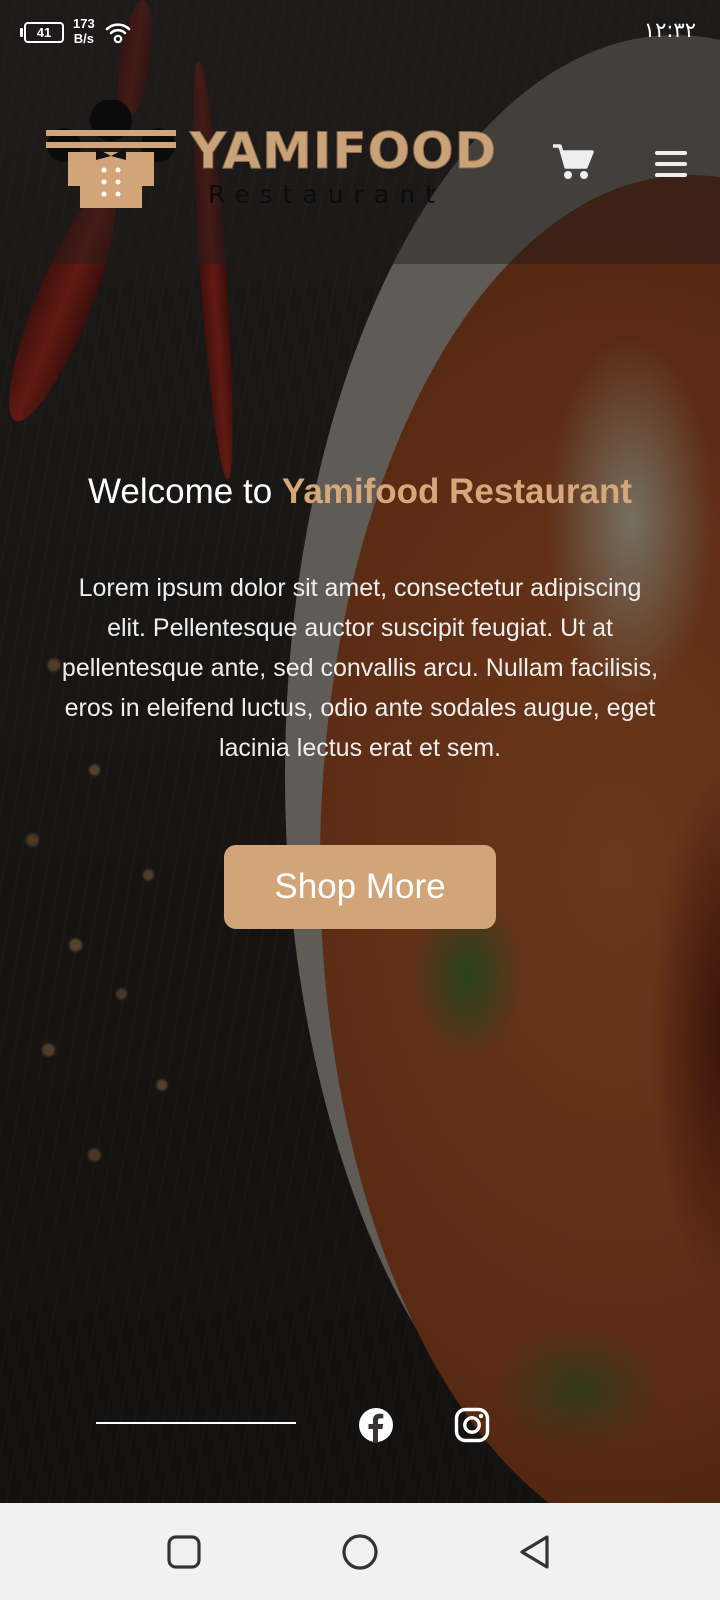 This screenshot has height=1600, width=720. What do you see at coordinates (671, 164) in the screenshot?
I see `hamburger-menu-icon` at bounding box center [671, 164].